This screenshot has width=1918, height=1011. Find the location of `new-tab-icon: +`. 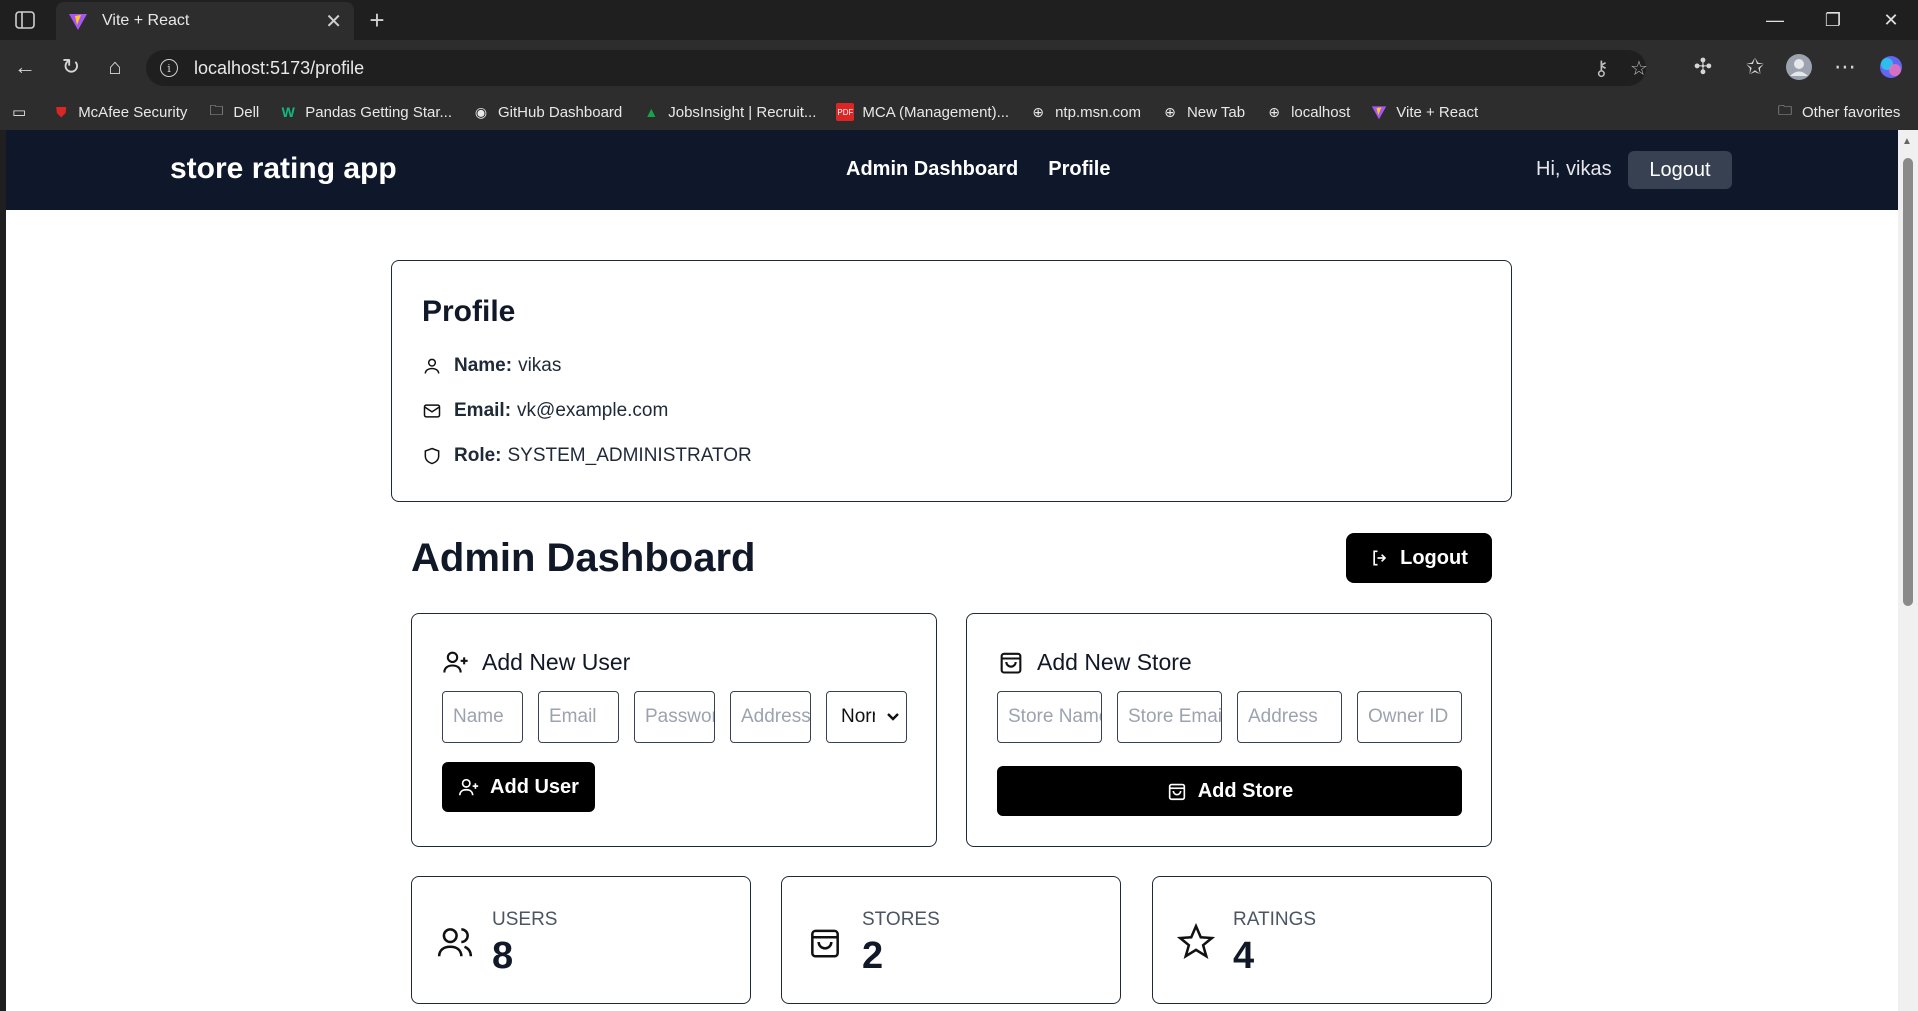

new-tab-icon: + is located at coordinates (377, 20).